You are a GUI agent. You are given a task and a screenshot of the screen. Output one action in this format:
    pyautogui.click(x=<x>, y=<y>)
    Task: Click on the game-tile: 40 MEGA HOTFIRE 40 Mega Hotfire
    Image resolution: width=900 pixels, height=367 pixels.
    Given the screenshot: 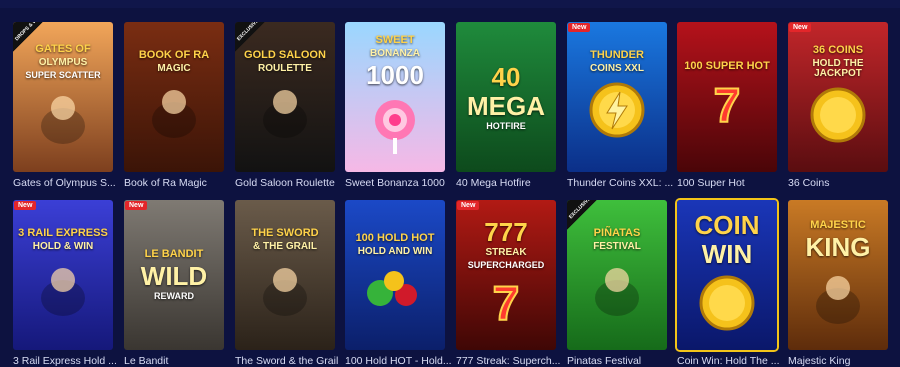 What is the action you would take?
    pyautogui.click(x=506, y=105)
    